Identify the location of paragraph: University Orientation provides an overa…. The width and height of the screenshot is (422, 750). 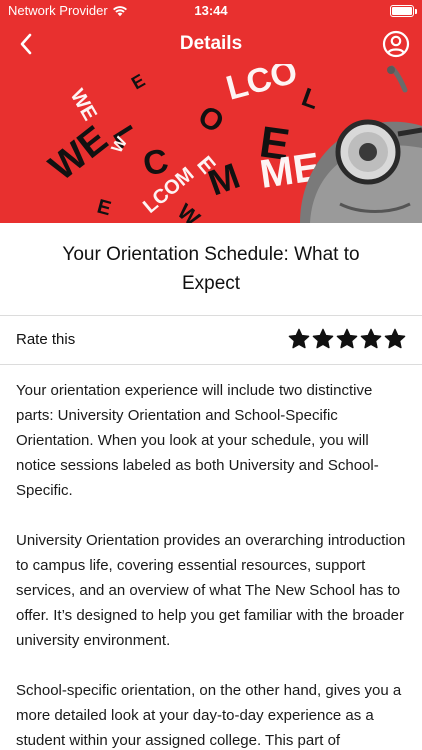
(211, 590).